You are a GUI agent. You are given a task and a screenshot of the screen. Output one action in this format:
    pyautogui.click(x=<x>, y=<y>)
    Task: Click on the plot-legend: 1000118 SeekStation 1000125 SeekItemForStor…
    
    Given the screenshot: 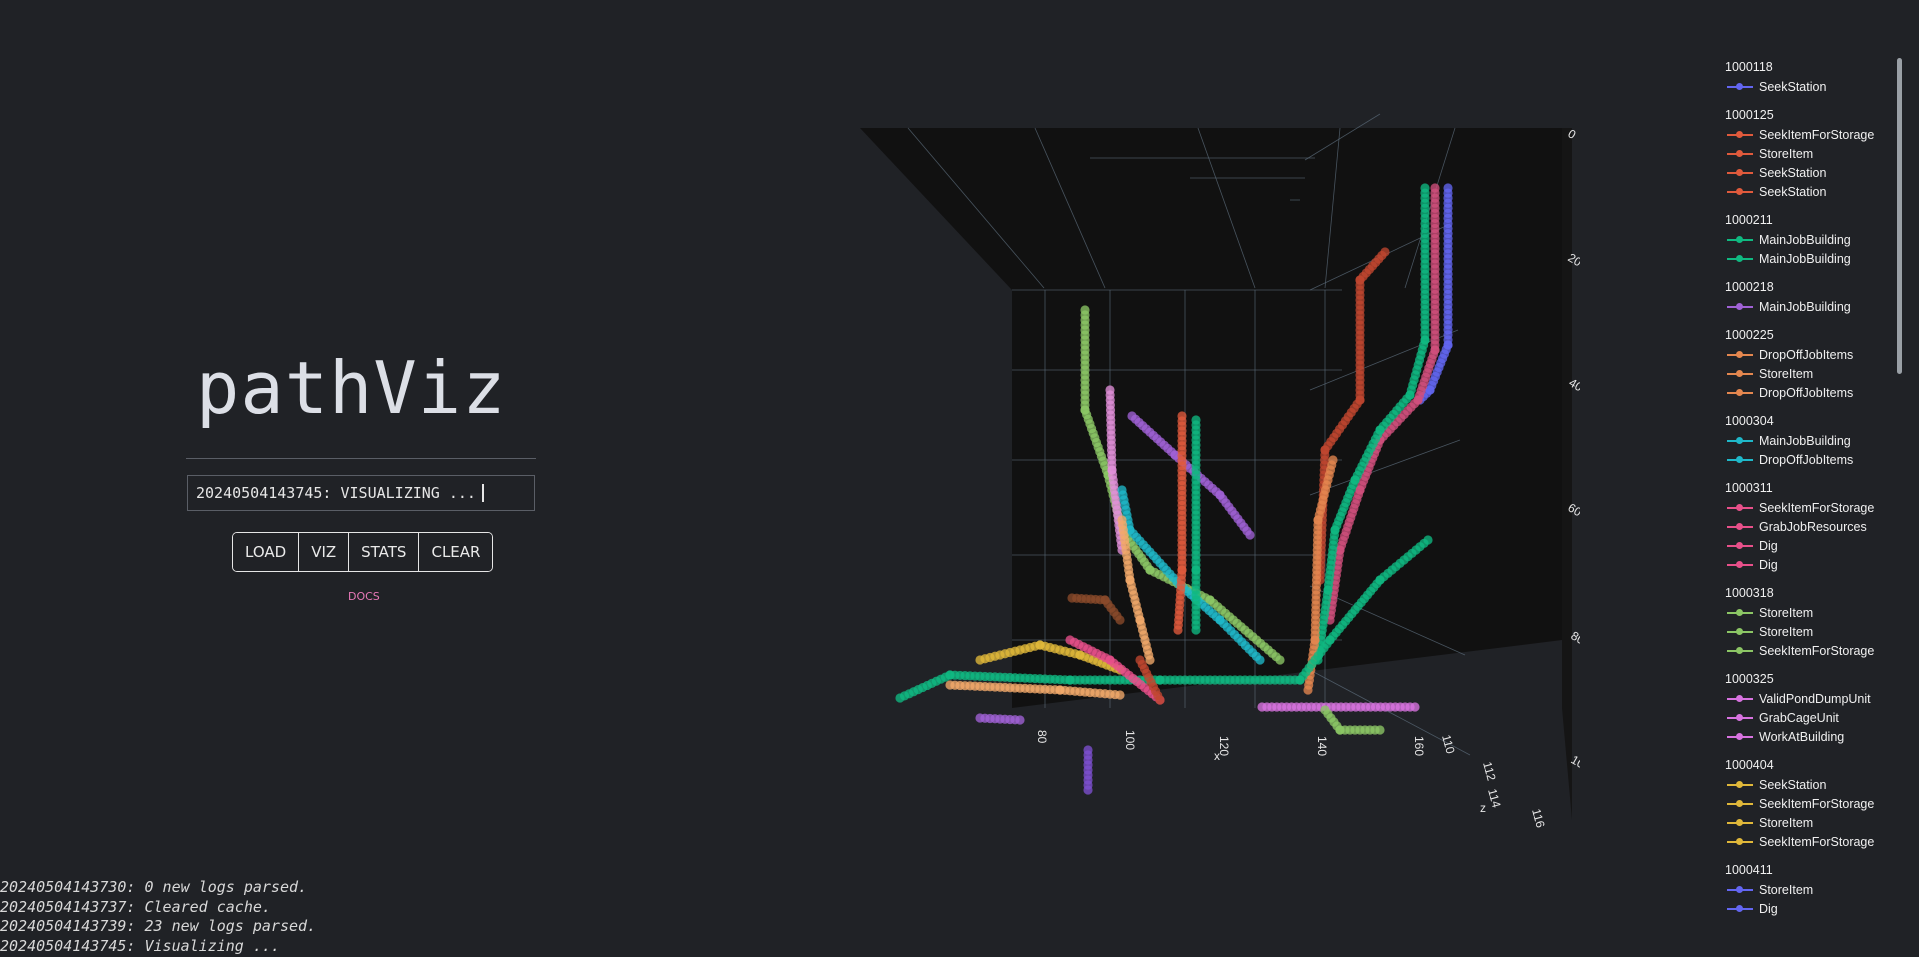 What is the action you would take?
    pyautogui.click(x=1807, y=489)
    